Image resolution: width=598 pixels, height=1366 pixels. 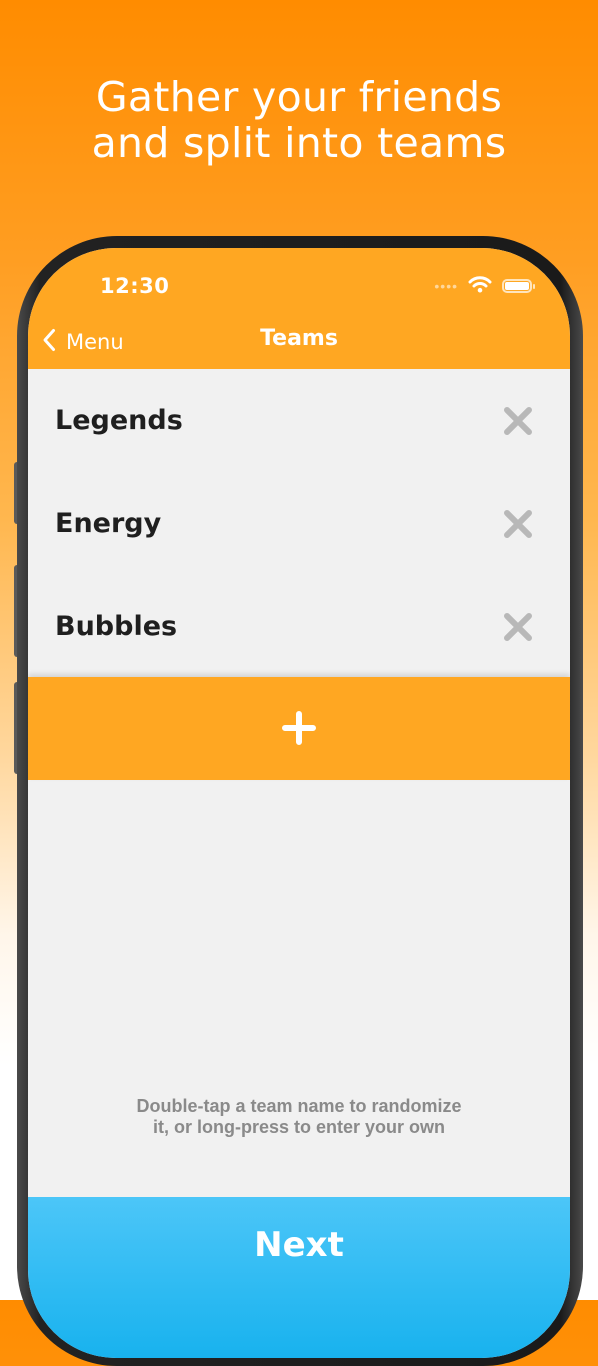 What do you see at coordinates (299, 1127) in the screenshot?
I see `hint-line-2: it, or long-press to enter your own` at bounding box center [299, 1127].